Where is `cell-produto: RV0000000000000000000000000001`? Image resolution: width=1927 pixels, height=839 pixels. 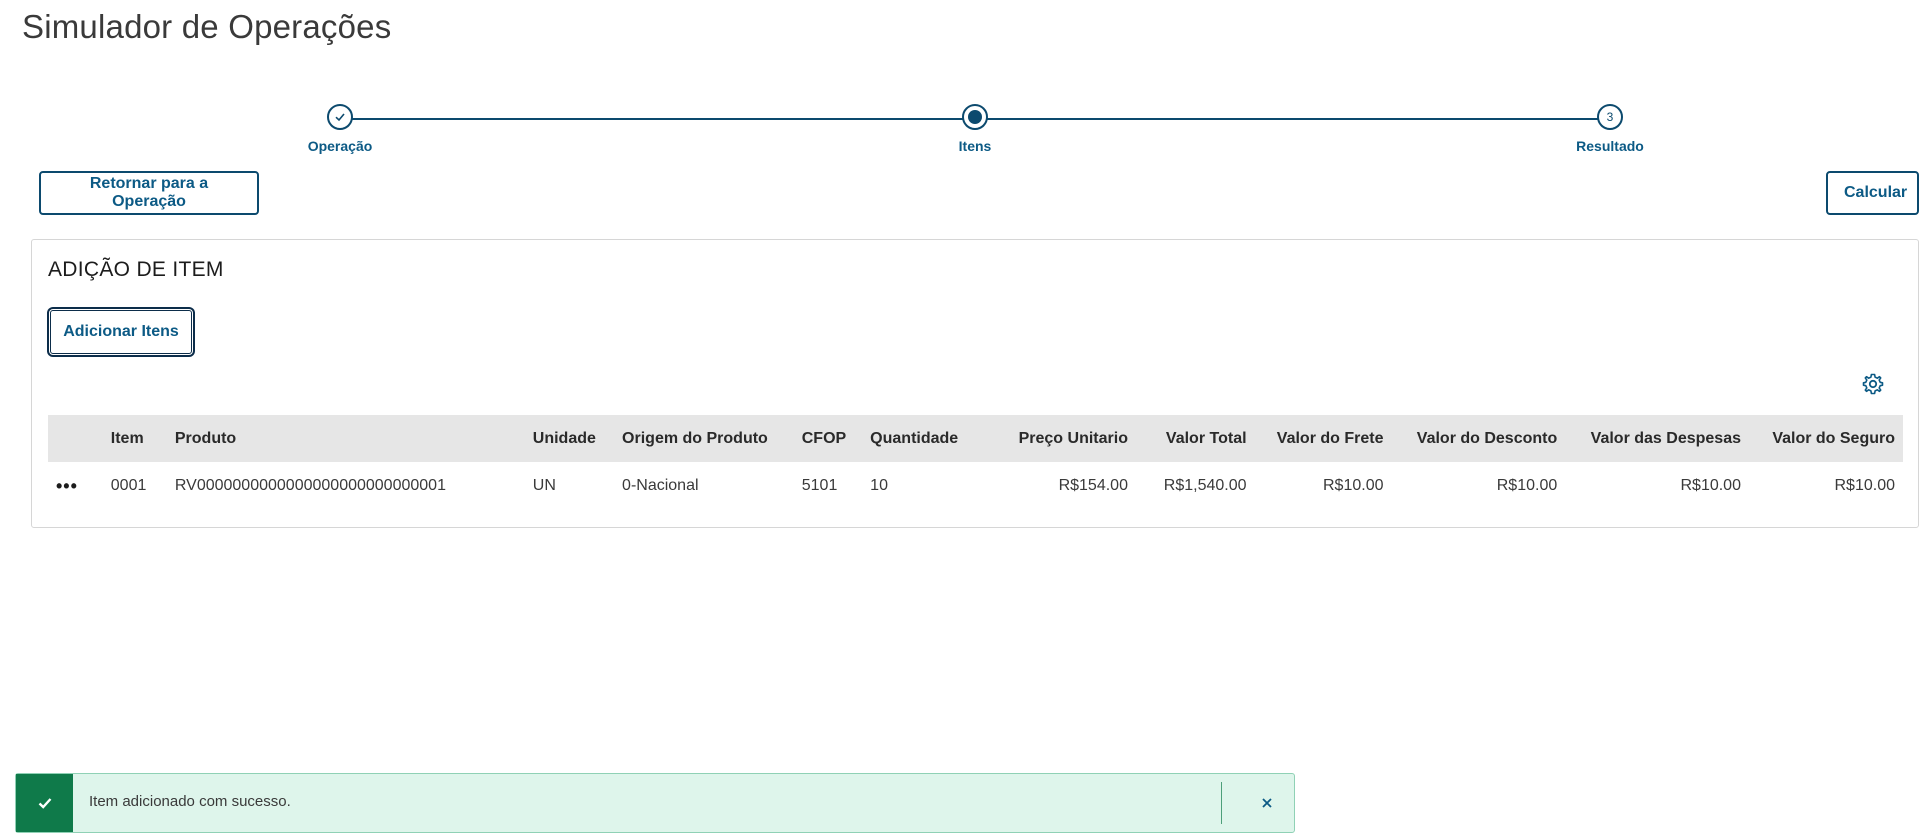 cell-produto: RV0000000000000000000000000001 is located at coordinates (310, 485).